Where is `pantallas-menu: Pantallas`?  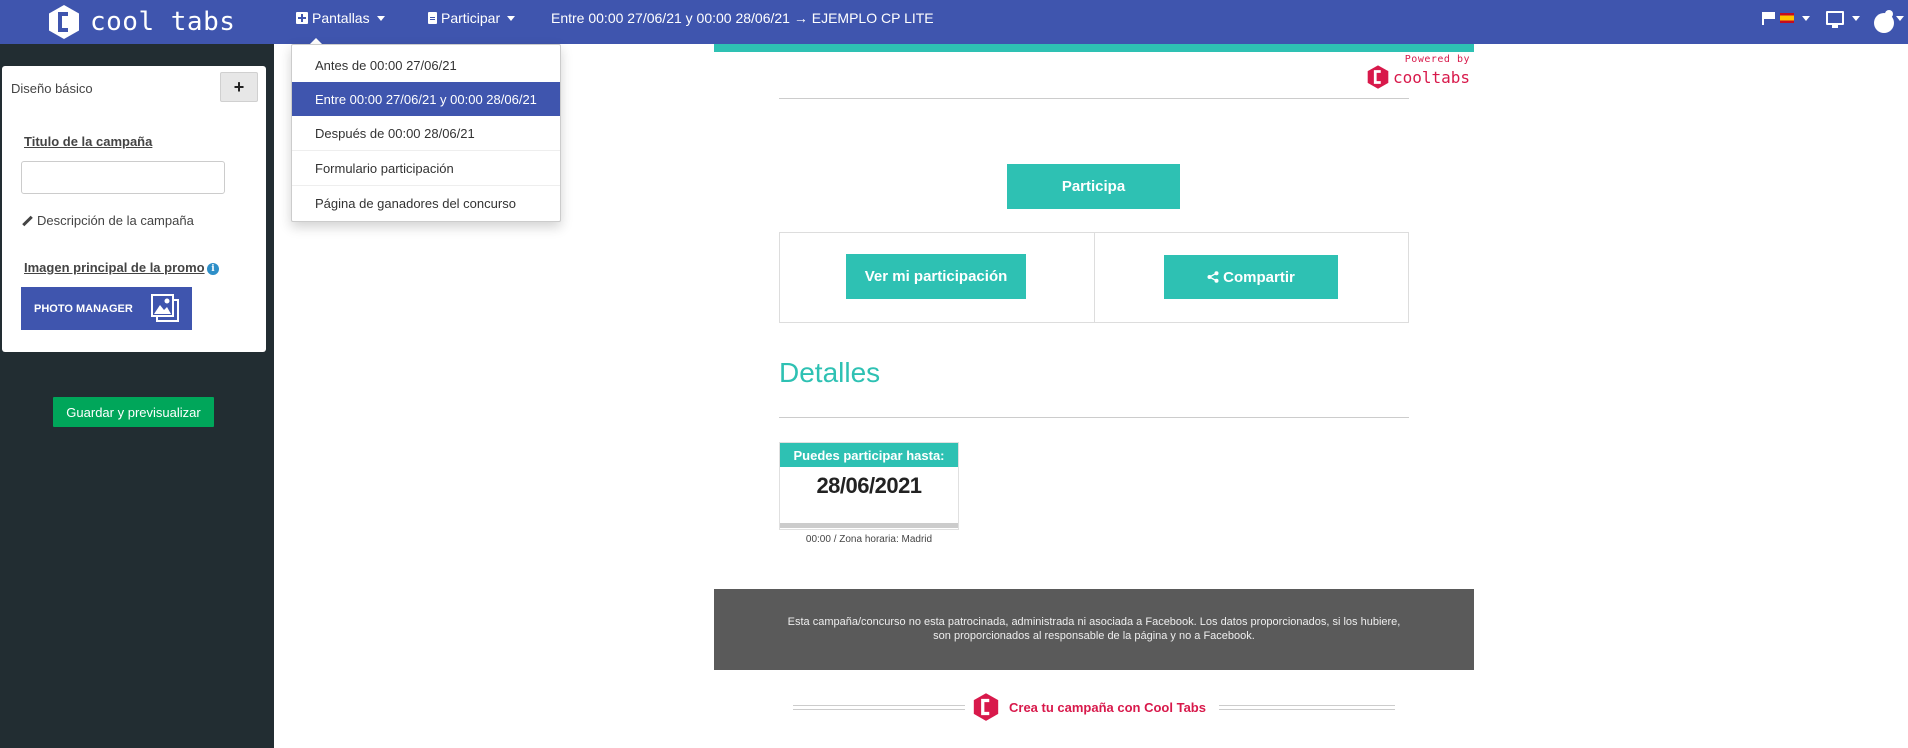
pantallas-menu: Pantallas is located at coordinates (340, 18).